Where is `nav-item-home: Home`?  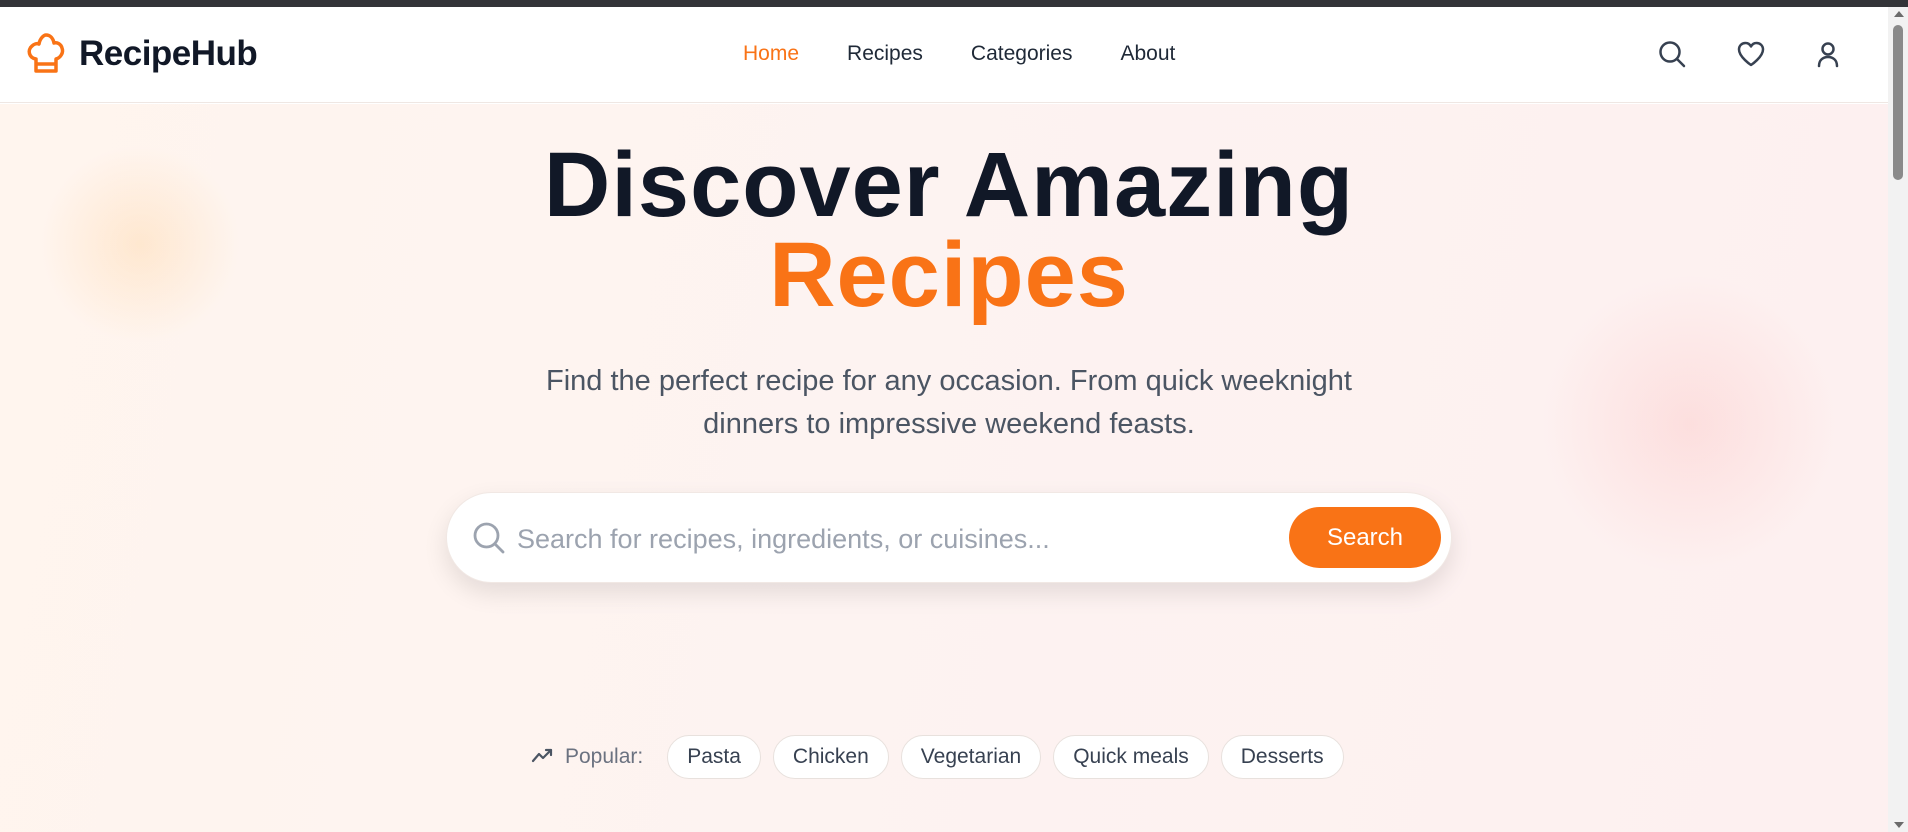 nav-item-home: Home is located at coordinates (771, 54).